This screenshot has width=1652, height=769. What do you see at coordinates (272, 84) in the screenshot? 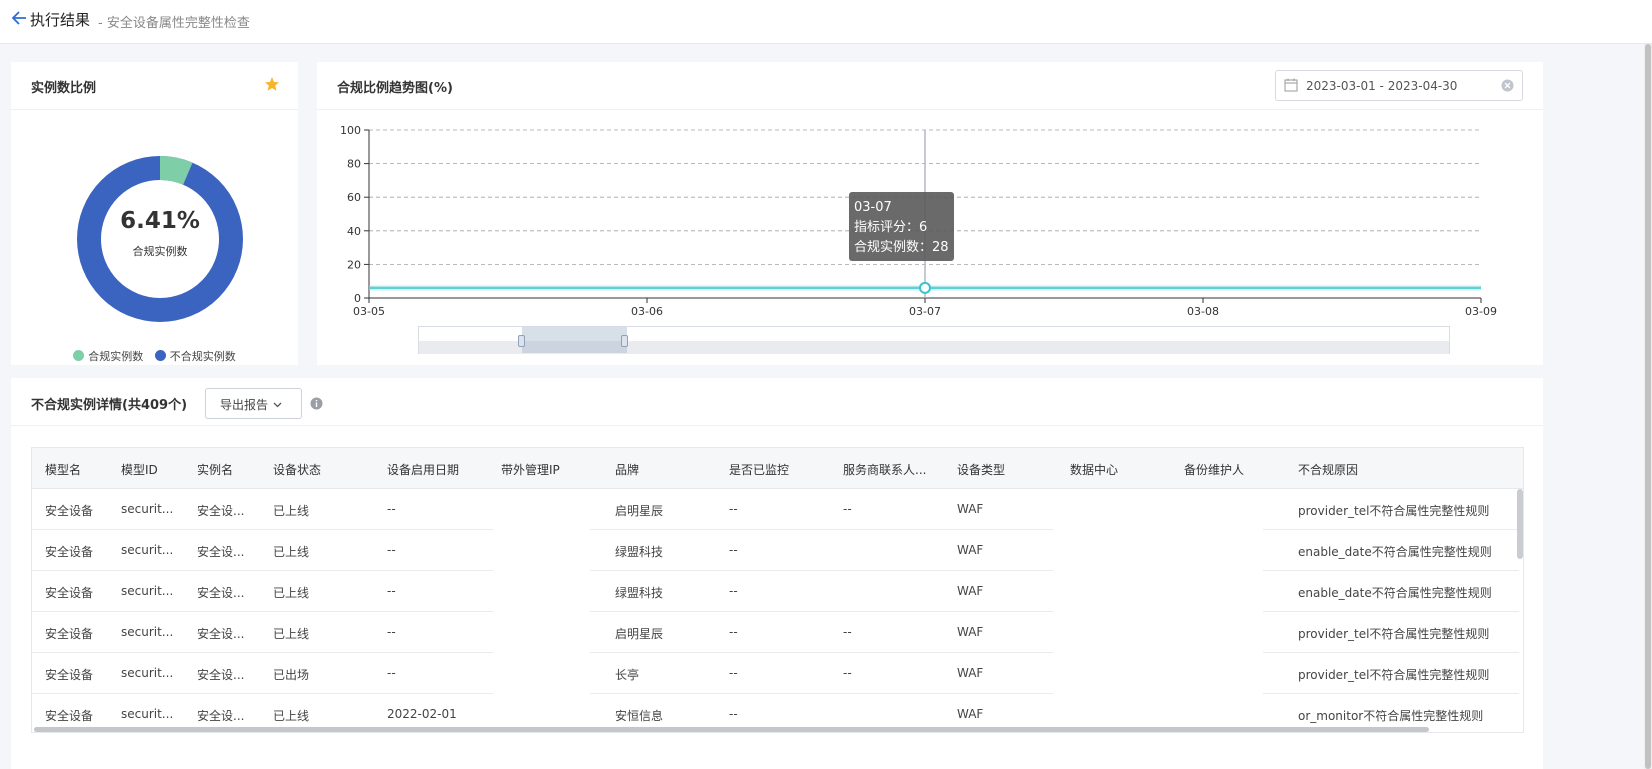
I see `favorite-star-icon` at bounding box center [272, 84].